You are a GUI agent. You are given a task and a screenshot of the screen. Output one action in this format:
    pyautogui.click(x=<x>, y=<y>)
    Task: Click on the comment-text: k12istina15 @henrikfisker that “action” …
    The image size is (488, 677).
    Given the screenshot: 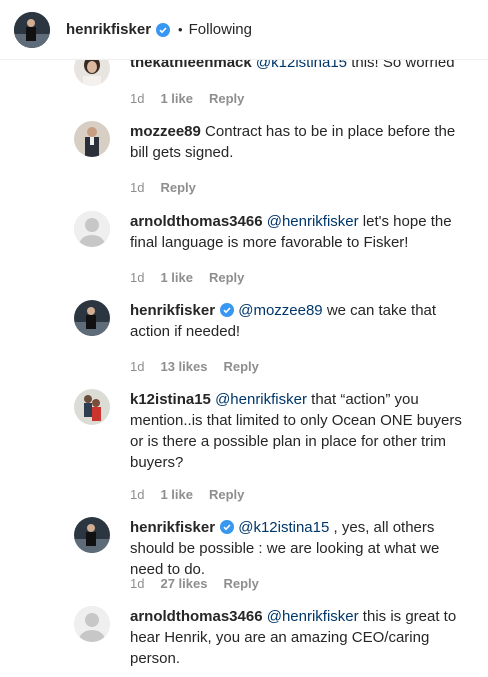 What is the action you would take?
    pyautogui.click(x=300, y=431)
    